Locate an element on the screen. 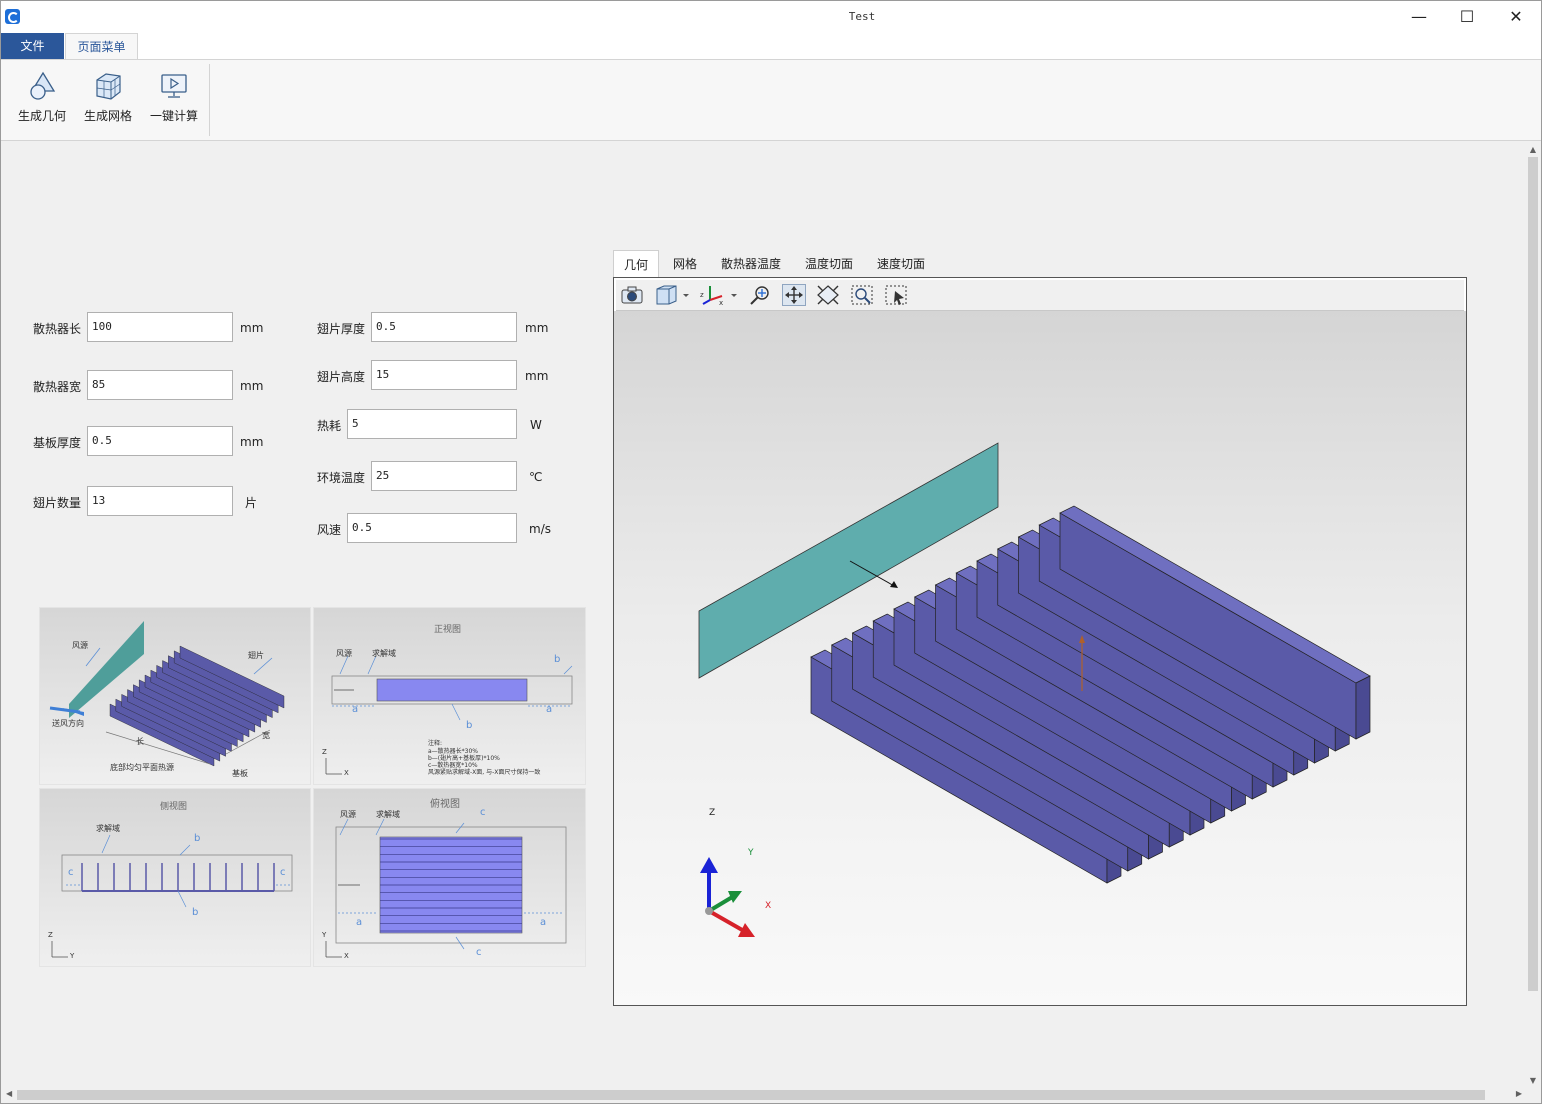  scrollbar-corner is located at coordinates (1533, 1095).